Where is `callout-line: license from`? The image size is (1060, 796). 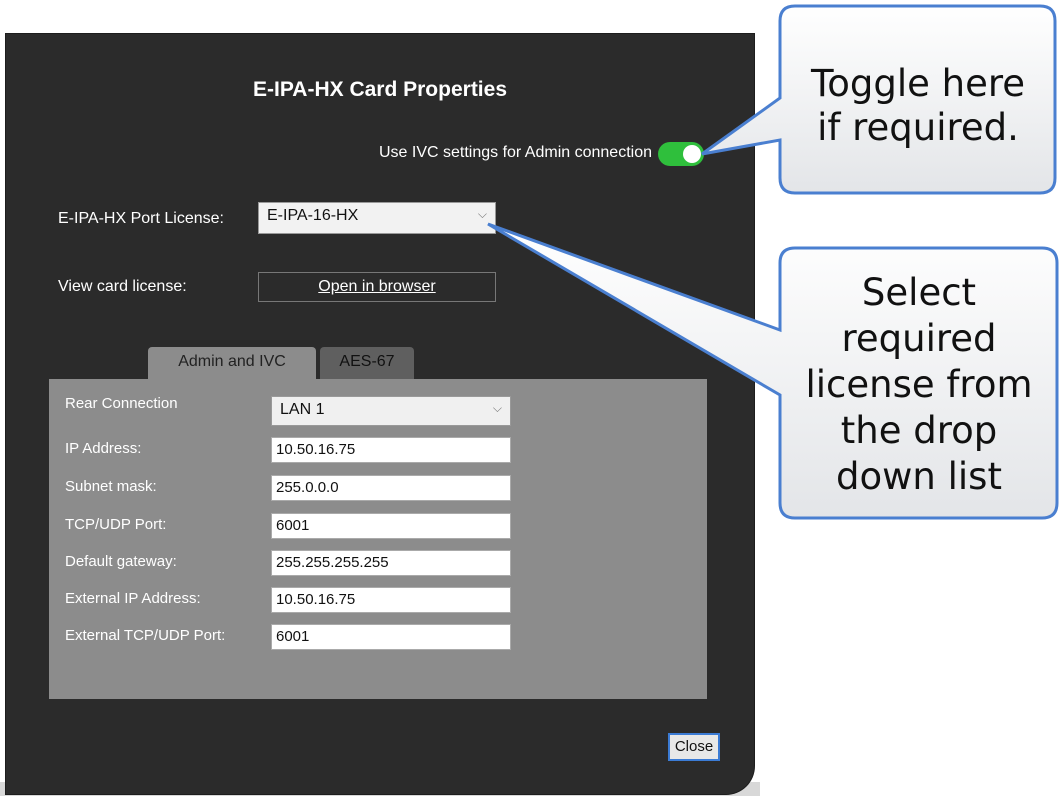
callout-line: license from is located at coordinates (919, 384).